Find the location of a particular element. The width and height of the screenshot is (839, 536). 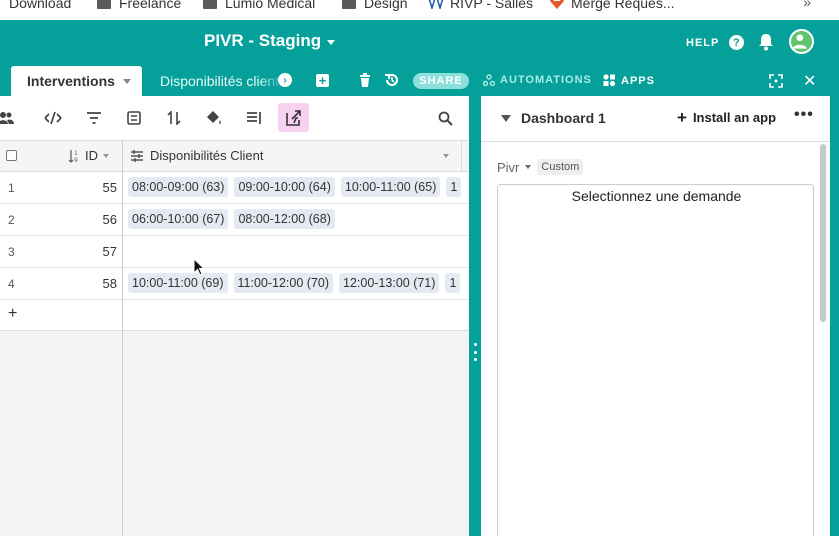

bookmark-rivp-salles: RIVP - Salles is located at coordinates (480, 5).